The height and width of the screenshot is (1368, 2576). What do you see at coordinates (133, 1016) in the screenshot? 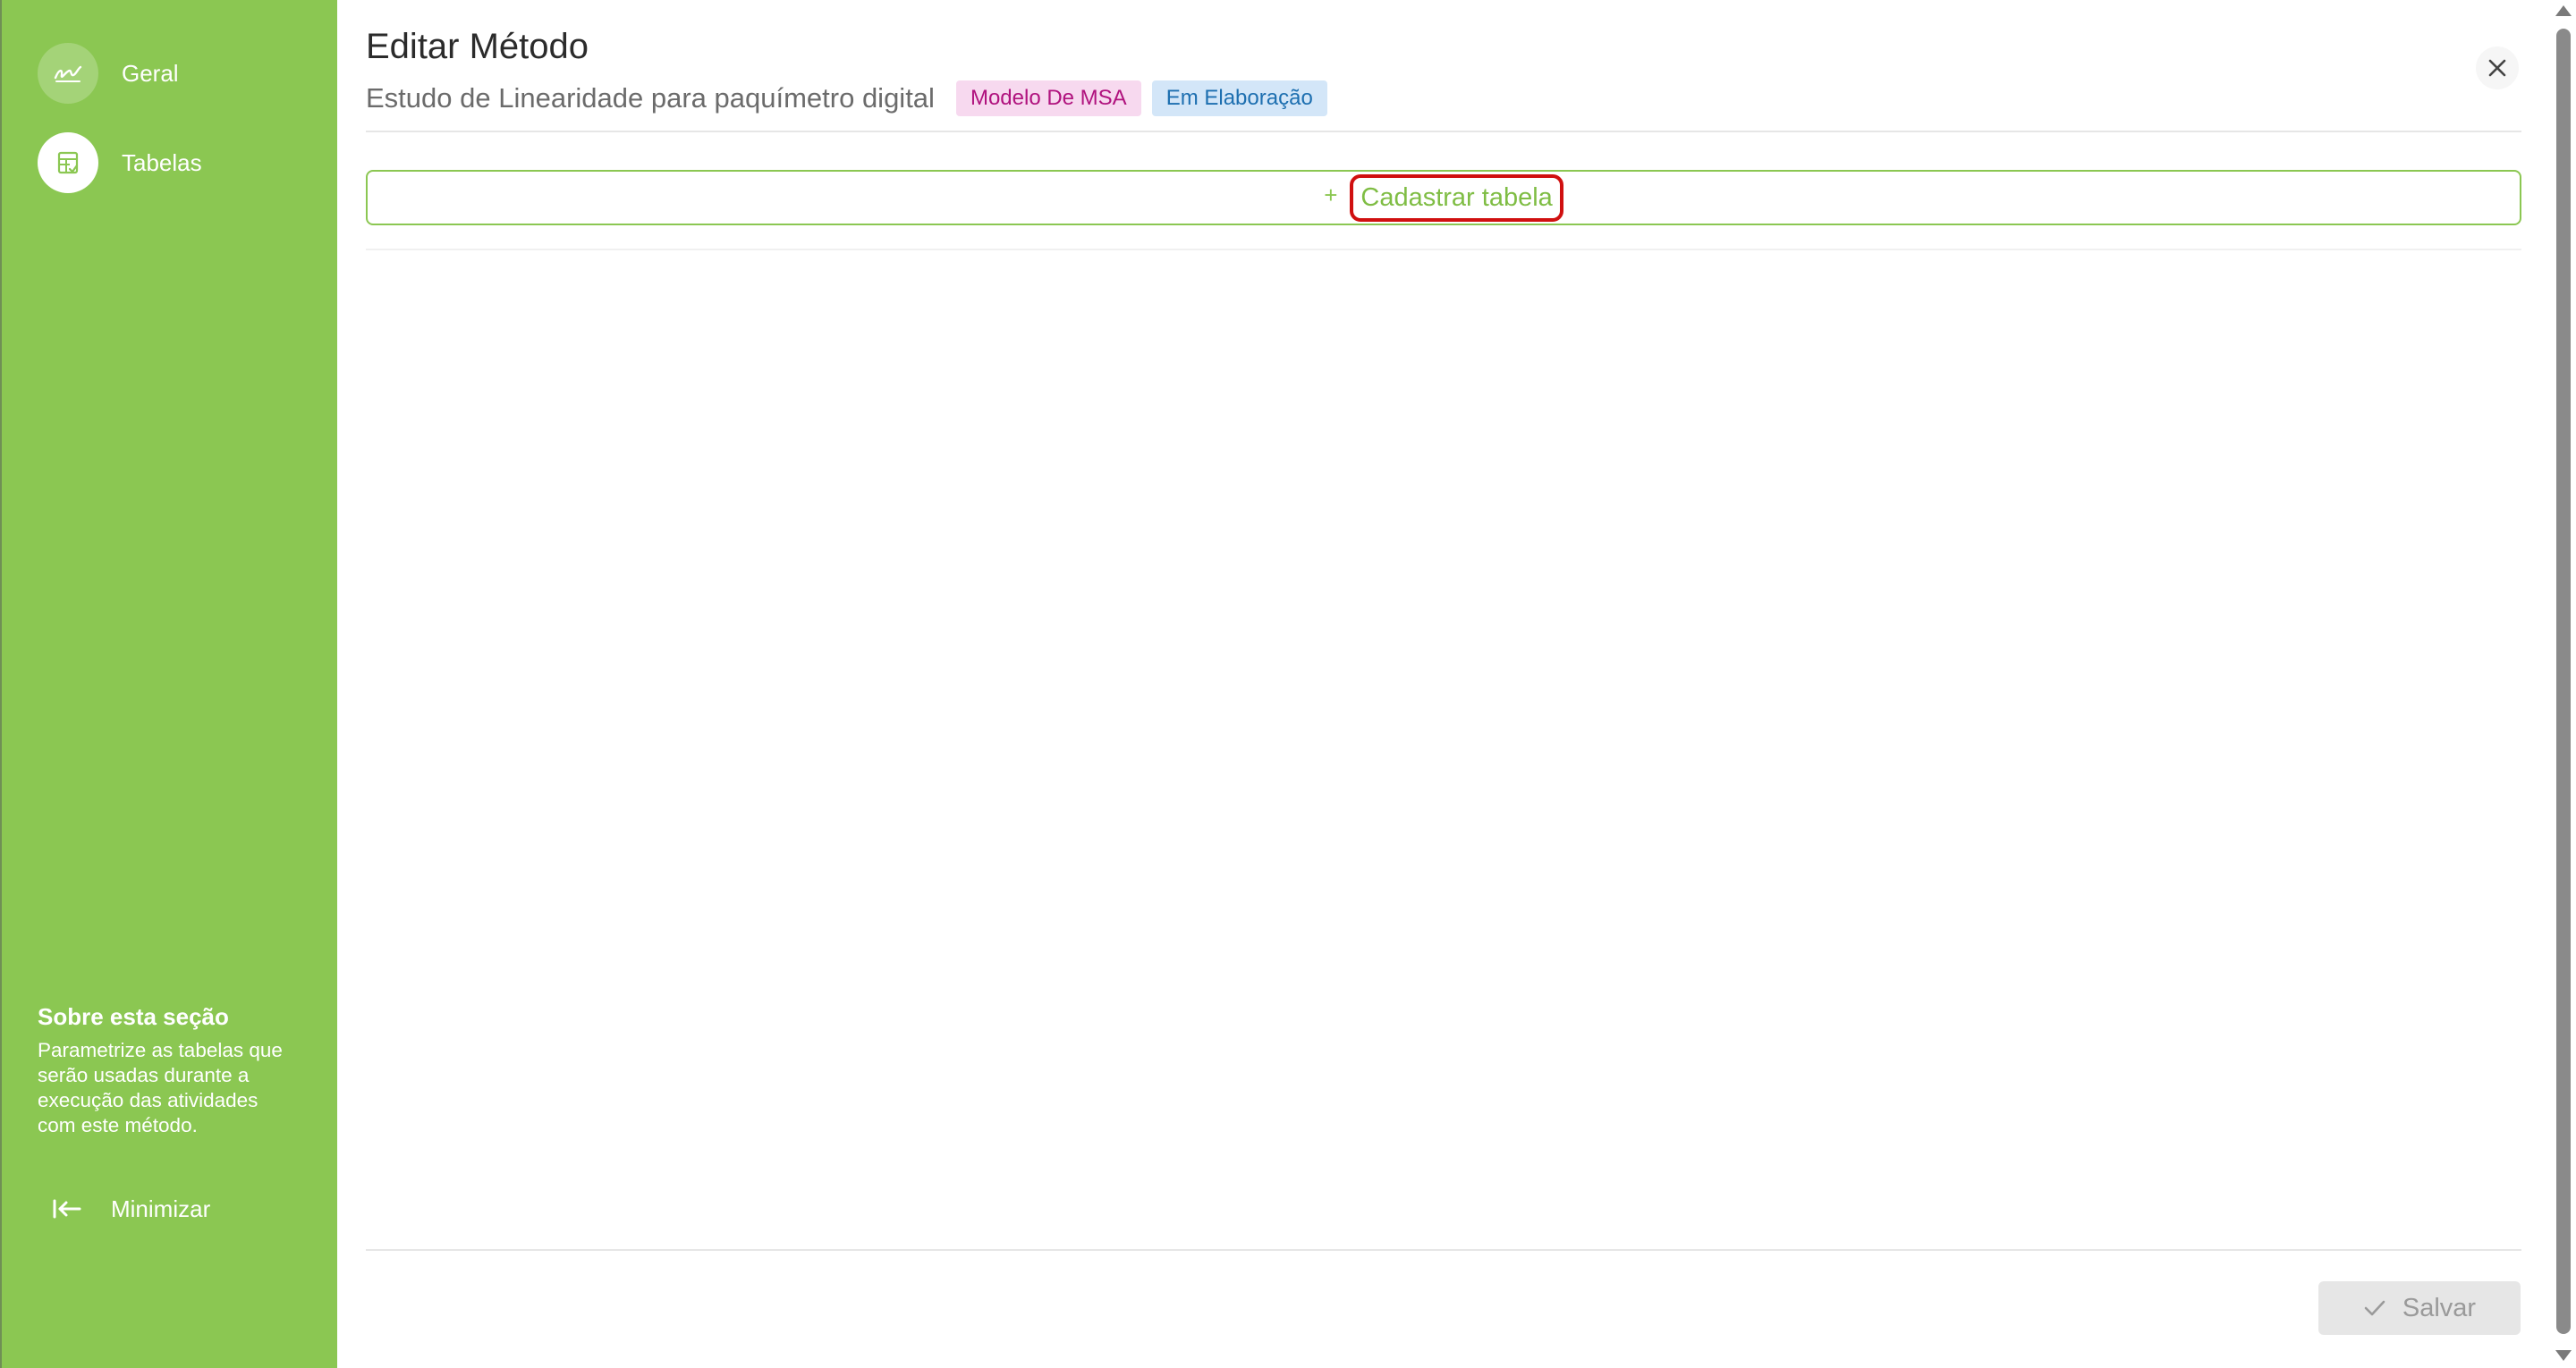
I see `section-info-title: Sobre esta seção` at bounding box center [133, 1016].